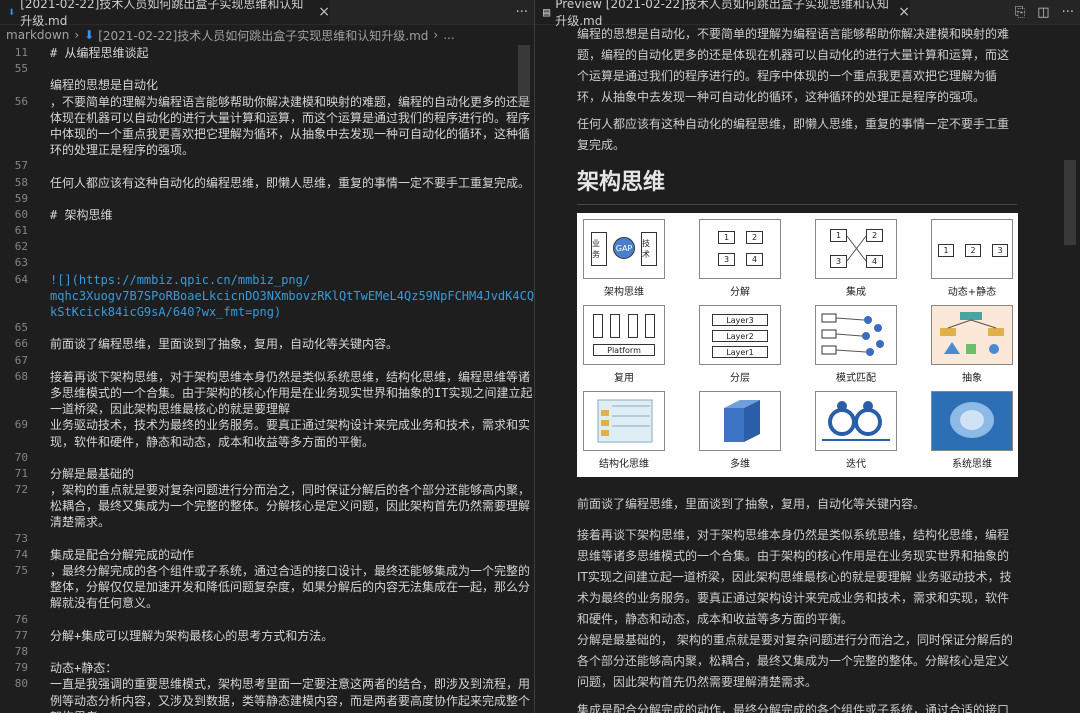  I want to click on code-line: 体现在机器可以自动化的进行大量计算和运算，而这个运算是通过我们的程序进行的。程序, so click(267, 118).